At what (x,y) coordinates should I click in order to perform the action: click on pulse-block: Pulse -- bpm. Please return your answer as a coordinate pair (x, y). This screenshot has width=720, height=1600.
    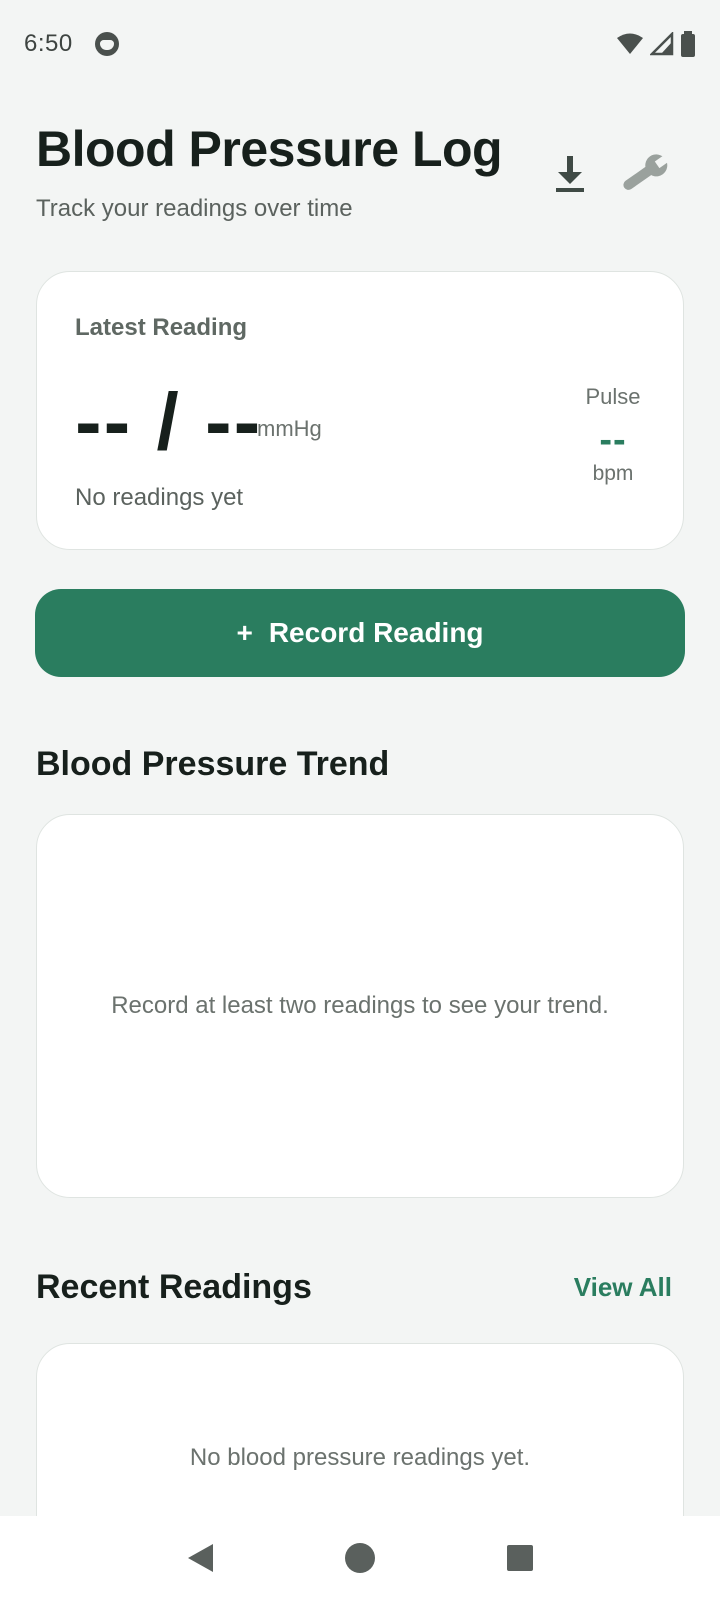
    Looking at the image, I should click on (613, 435).